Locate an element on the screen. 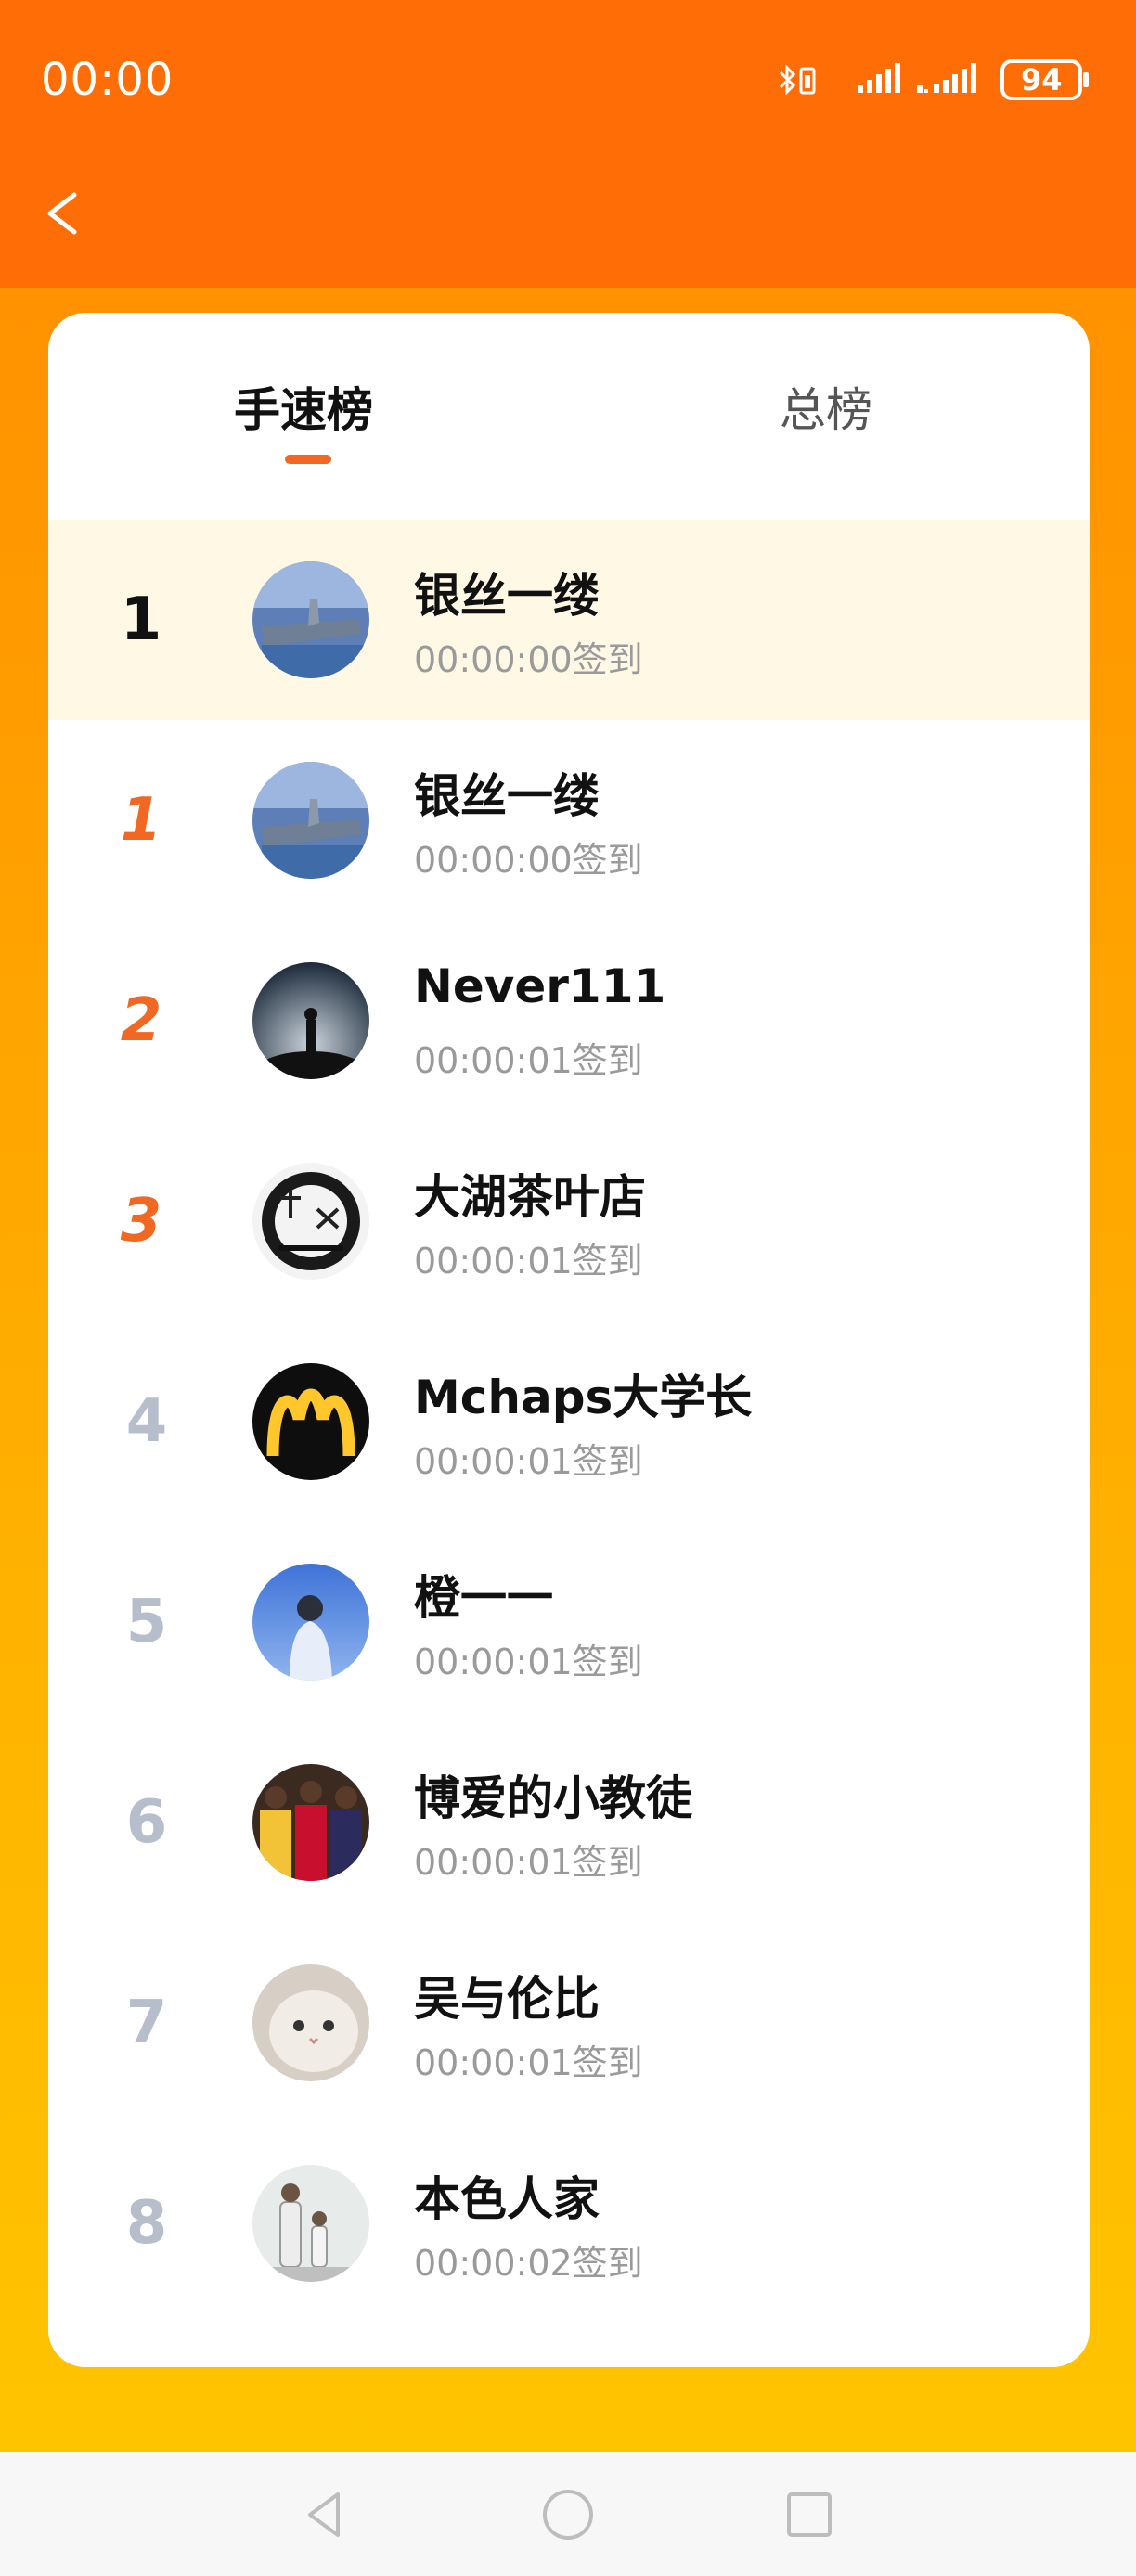  back-triangle-icon is located at coordinates (324, 2514).